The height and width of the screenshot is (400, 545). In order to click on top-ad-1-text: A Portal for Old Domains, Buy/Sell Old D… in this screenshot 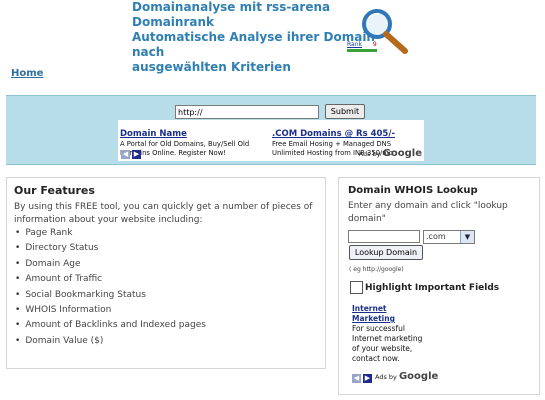, I will do `click(185, 148)`.